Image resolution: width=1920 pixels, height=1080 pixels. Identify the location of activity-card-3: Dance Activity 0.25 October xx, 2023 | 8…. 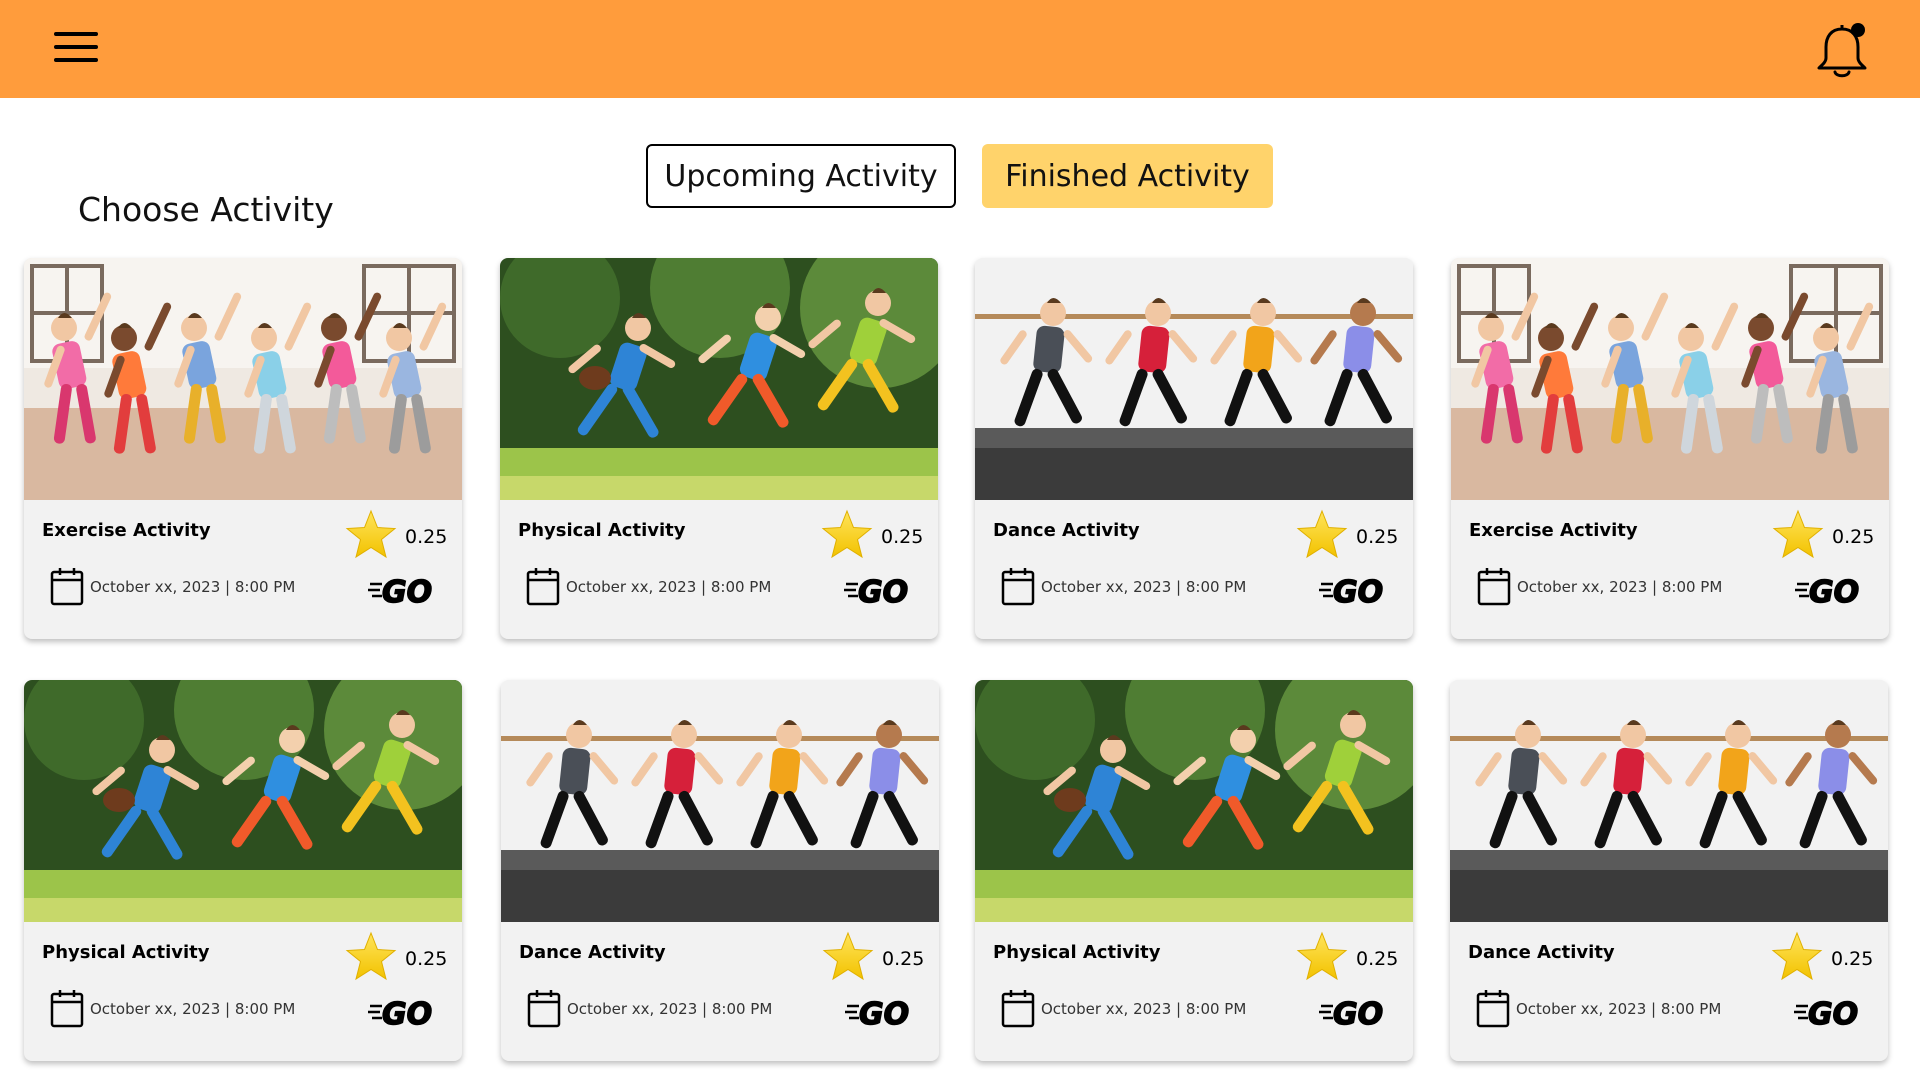
(1194, 448).